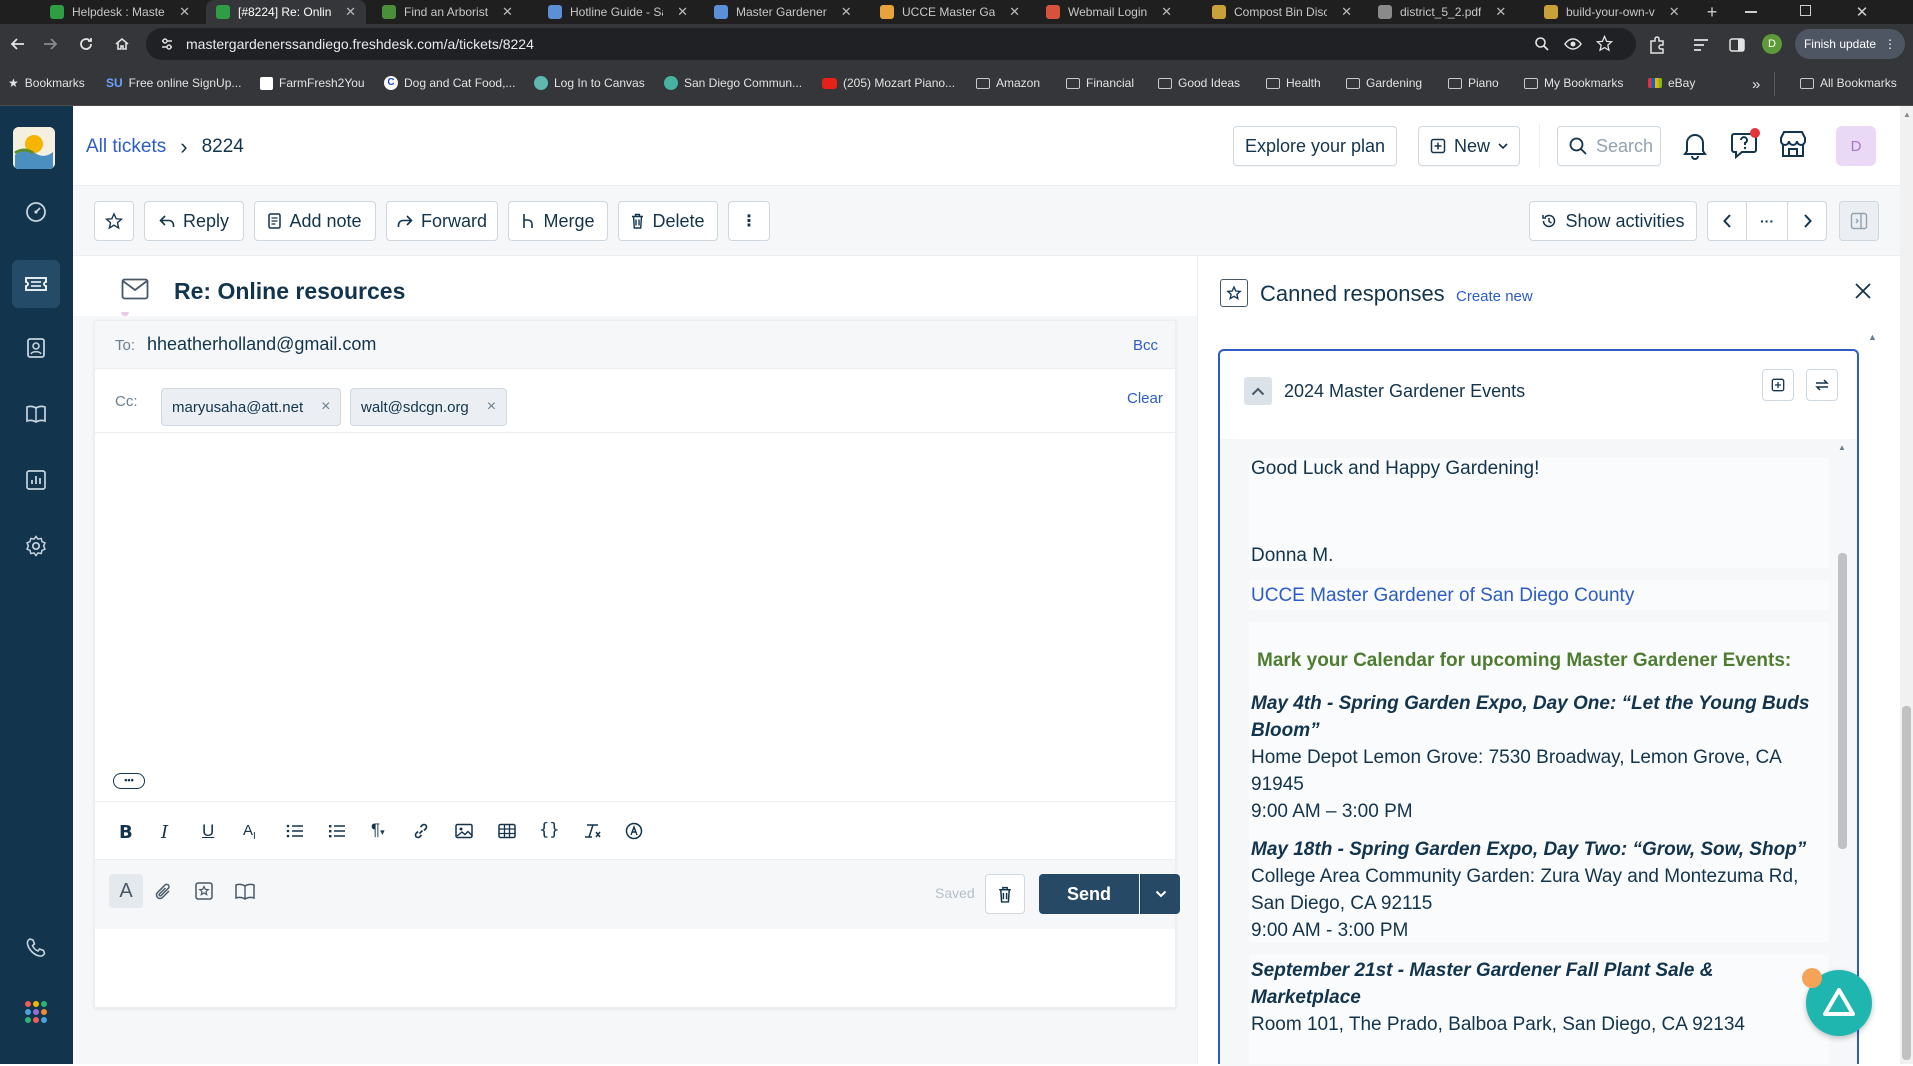  Describe the element at coordinates (36, 284) in the screenshot. I see `nav-tickets` at that location.